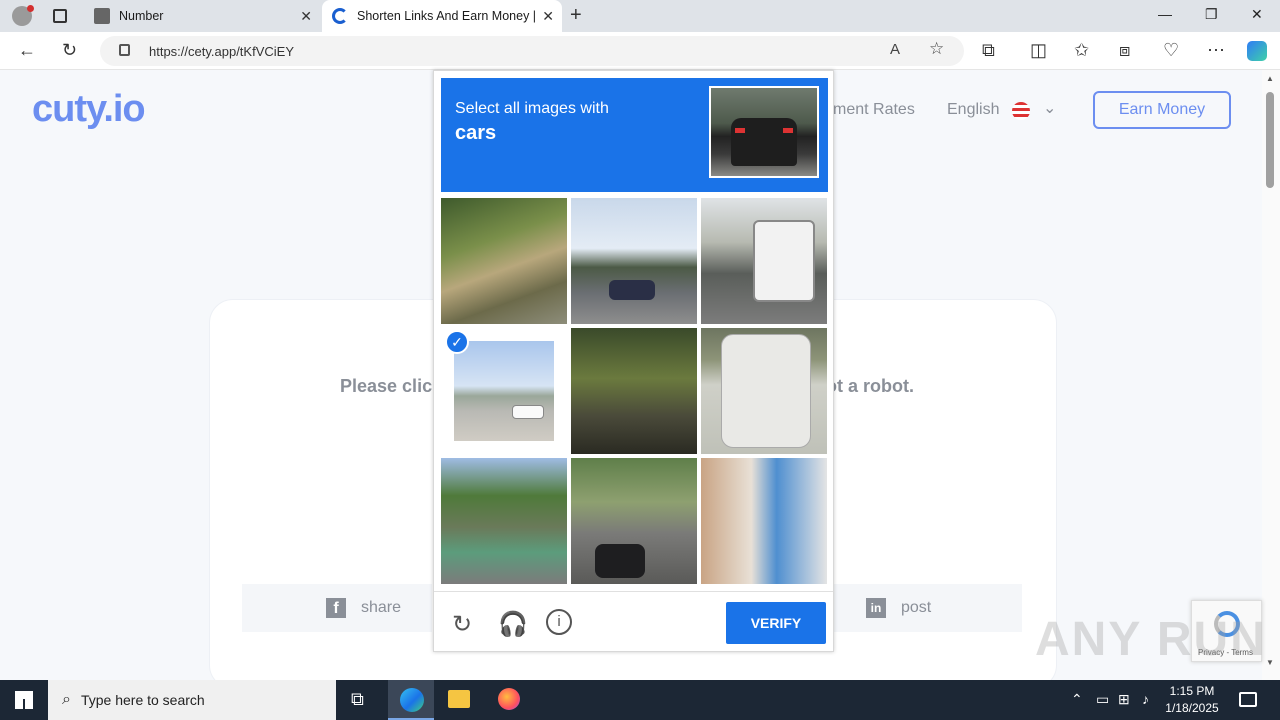 The image size is (1280, 720). Describe the element at coordinates (462, 624) in the screenshot. I see `reload-icon: ↻` at that location.